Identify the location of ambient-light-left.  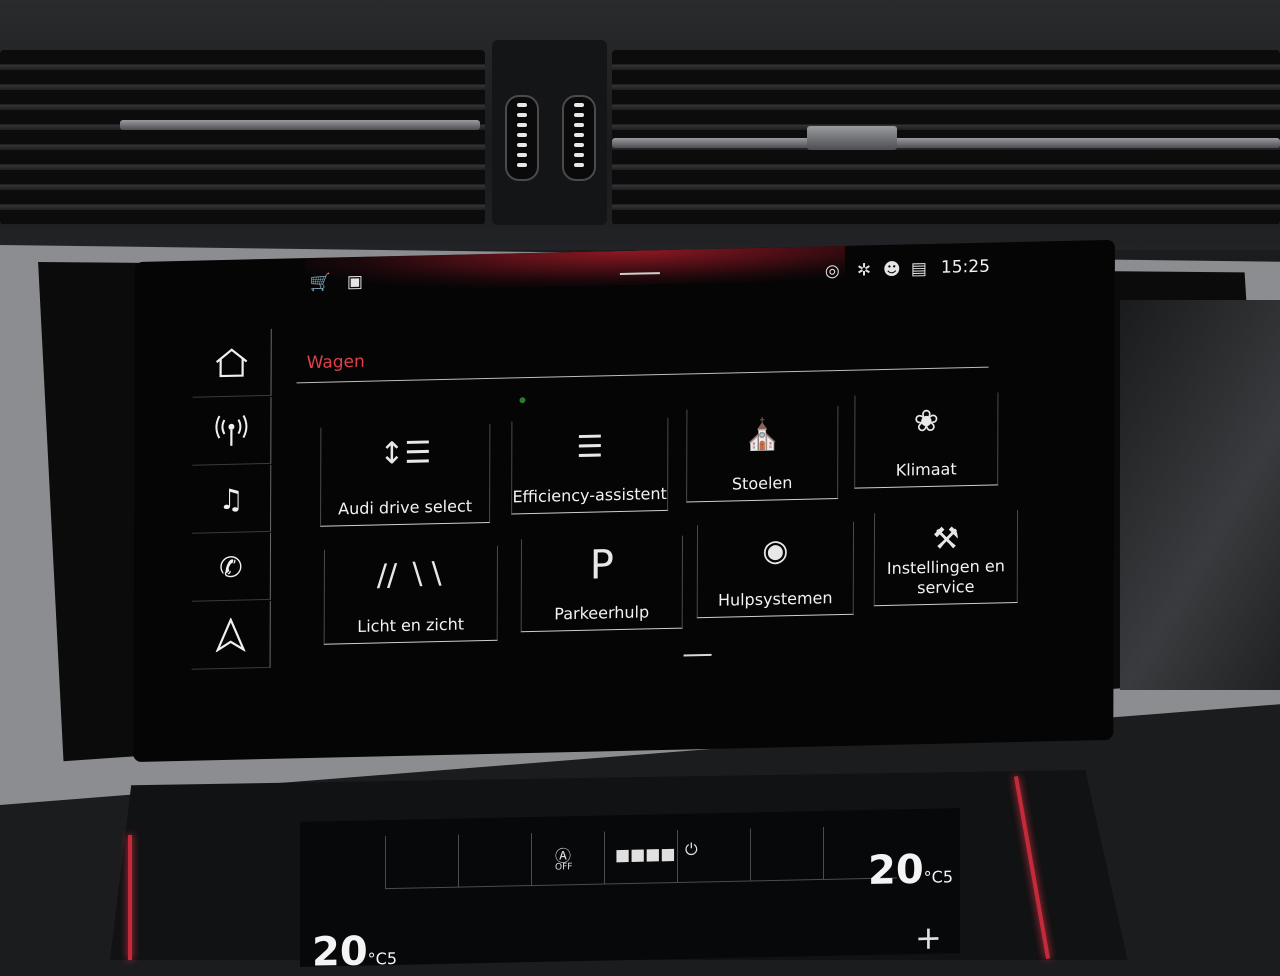
(130, 897).